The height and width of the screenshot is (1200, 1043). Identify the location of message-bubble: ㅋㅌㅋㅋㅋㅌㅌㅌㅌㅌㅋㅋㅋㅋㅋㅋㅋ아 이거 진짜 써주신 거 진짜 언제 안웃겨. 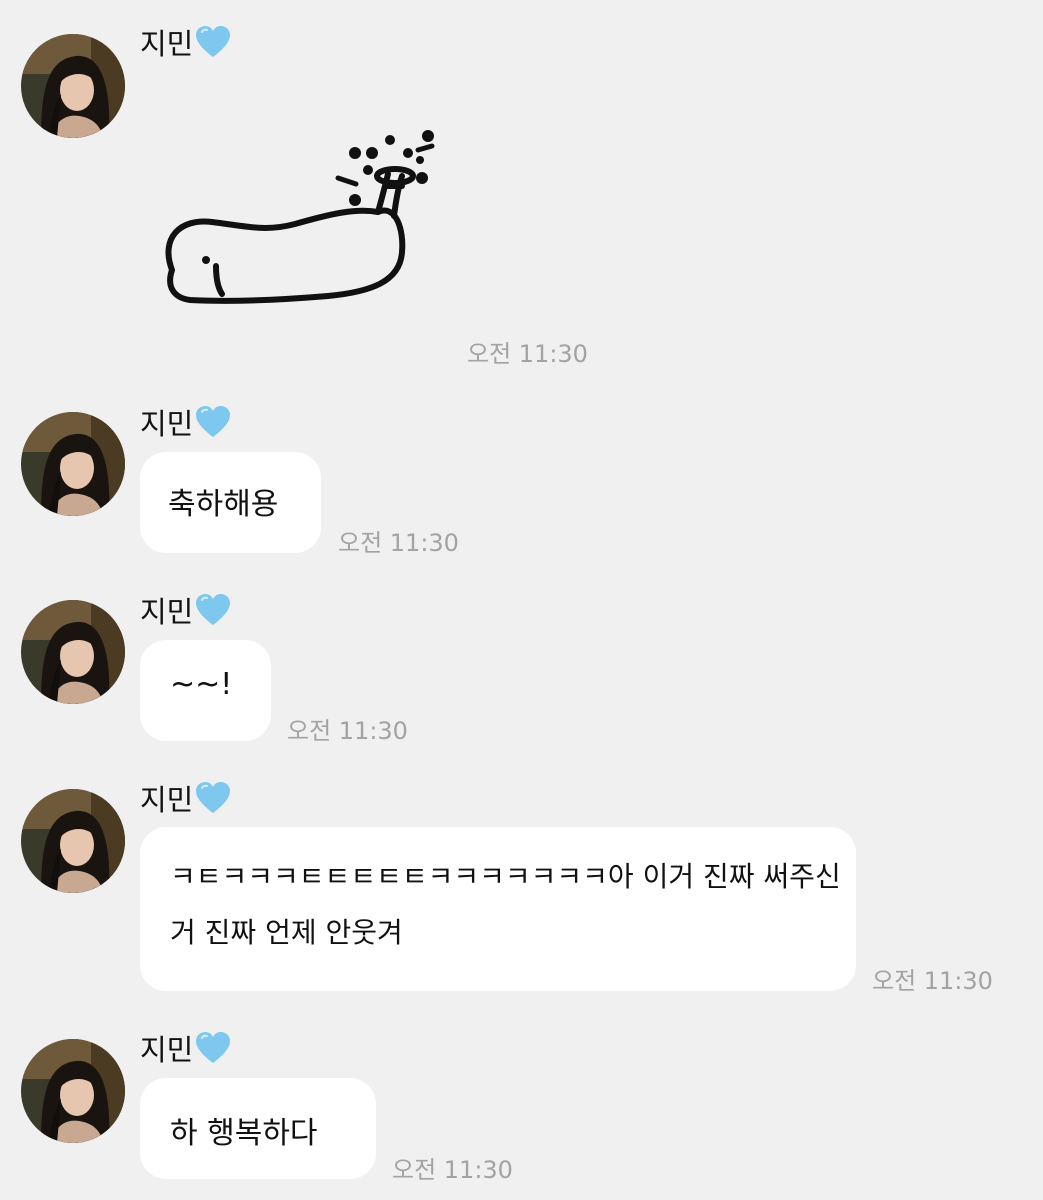
(498, 909).